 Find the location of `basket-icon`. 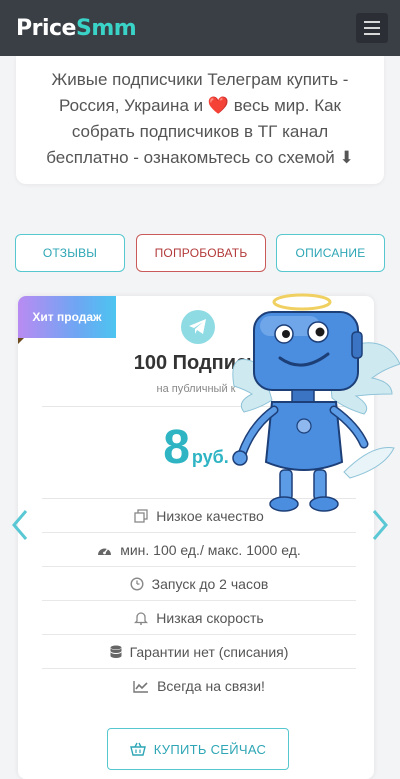

basket-icon is located at coordinates (137, 749).